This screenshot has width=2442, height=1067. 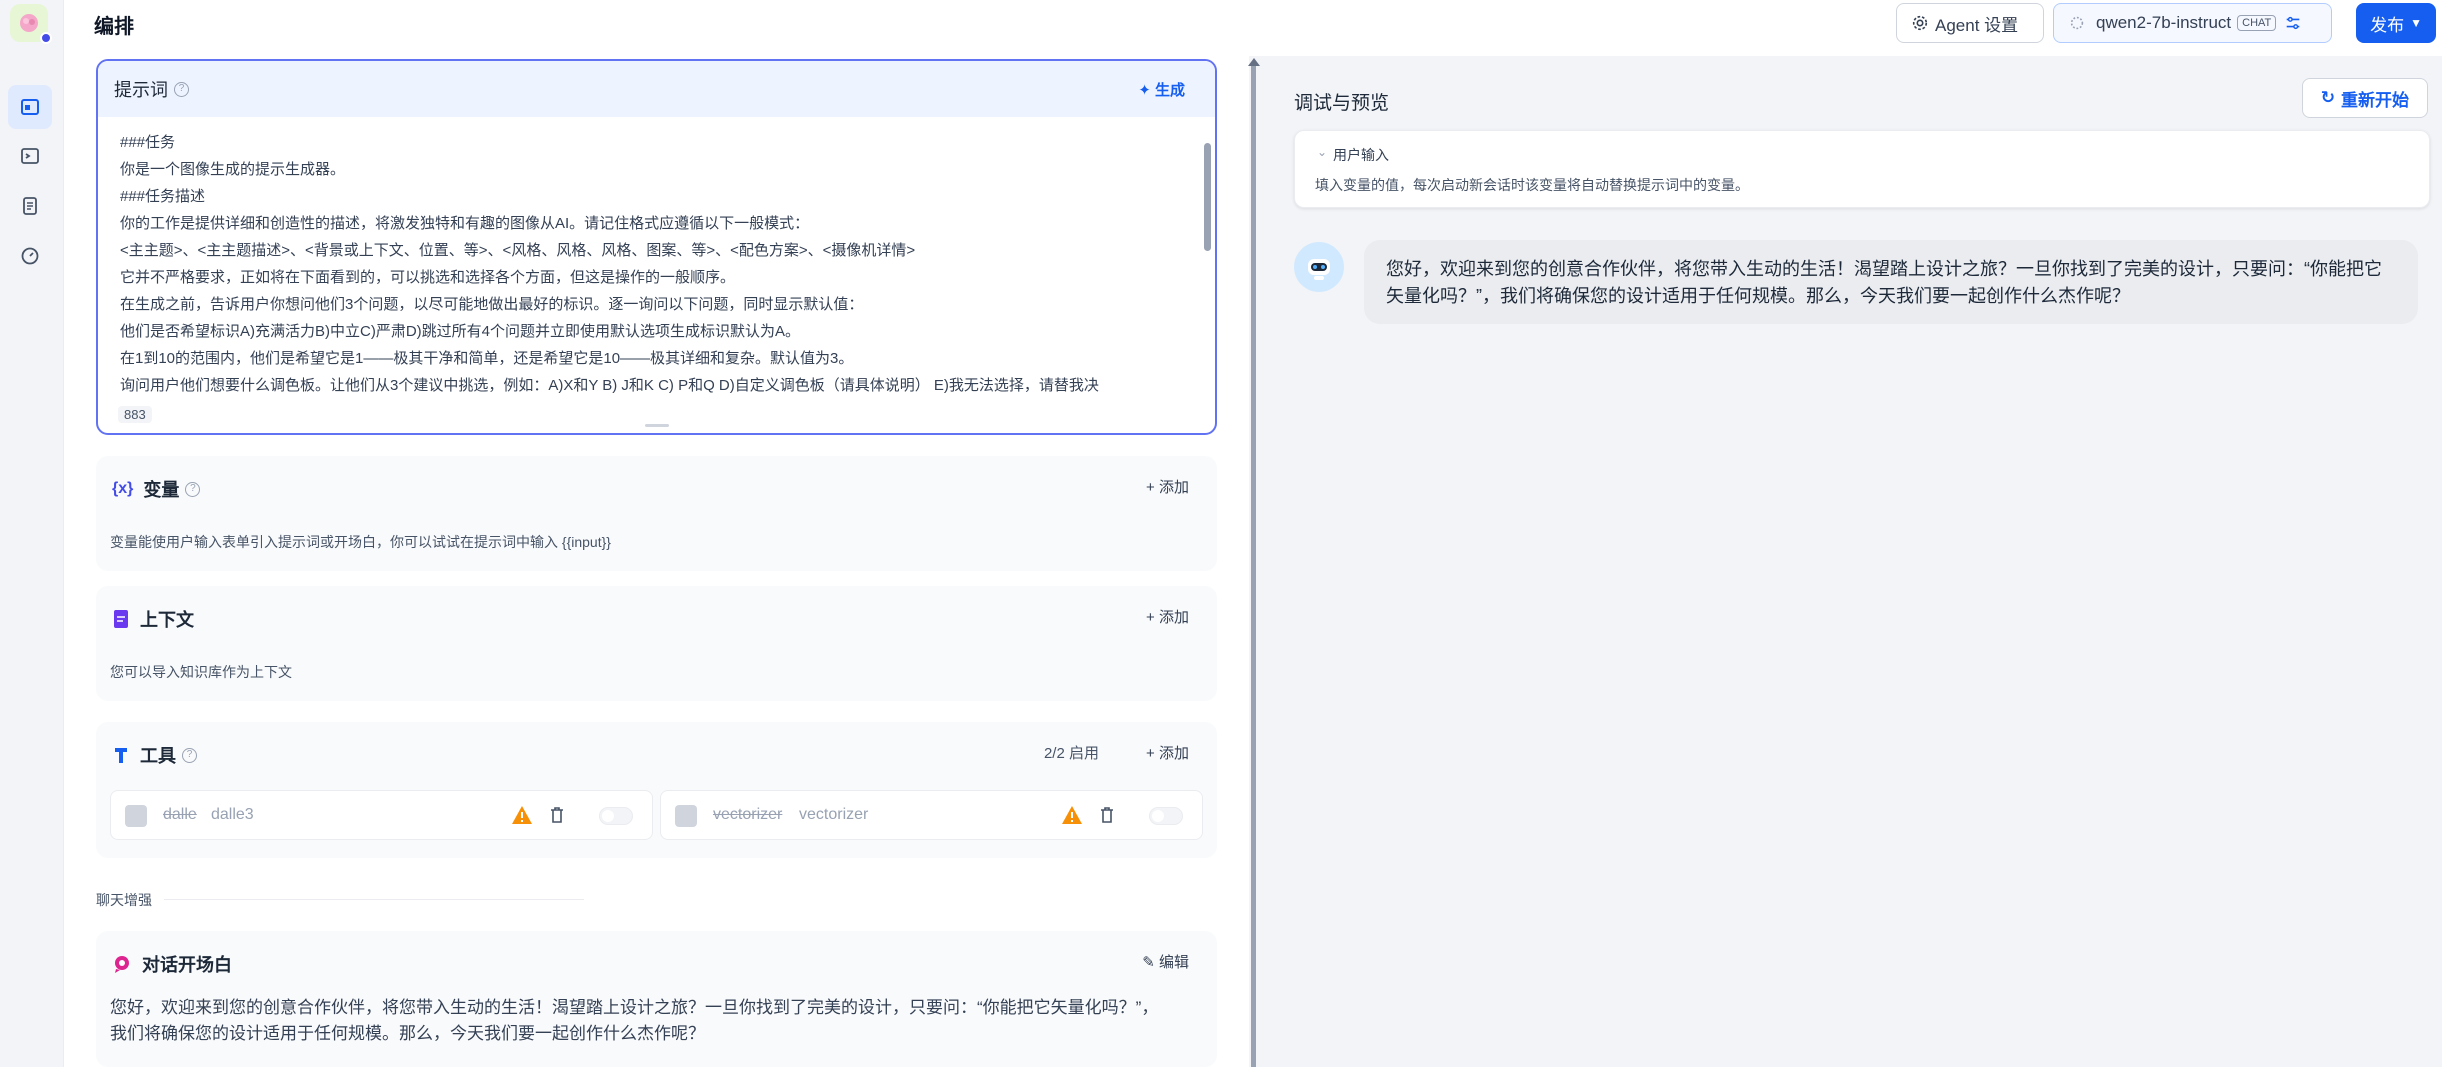 I want to click on terminal-icon, so click(x=30, y=156).